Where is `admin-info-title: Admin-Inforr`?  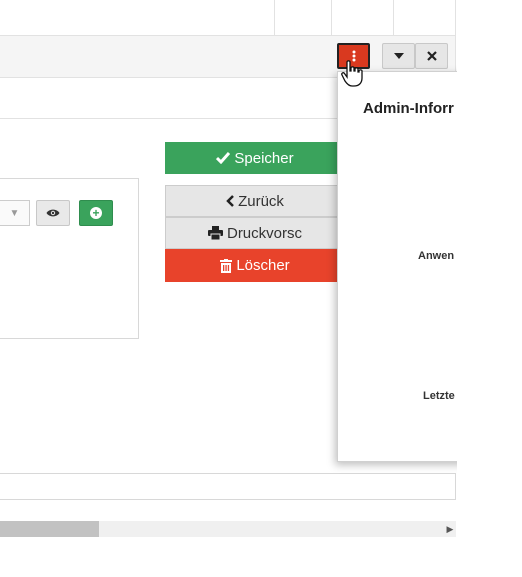 admin-info-title: Admin-Inforr is located at coordinates (408, 108).